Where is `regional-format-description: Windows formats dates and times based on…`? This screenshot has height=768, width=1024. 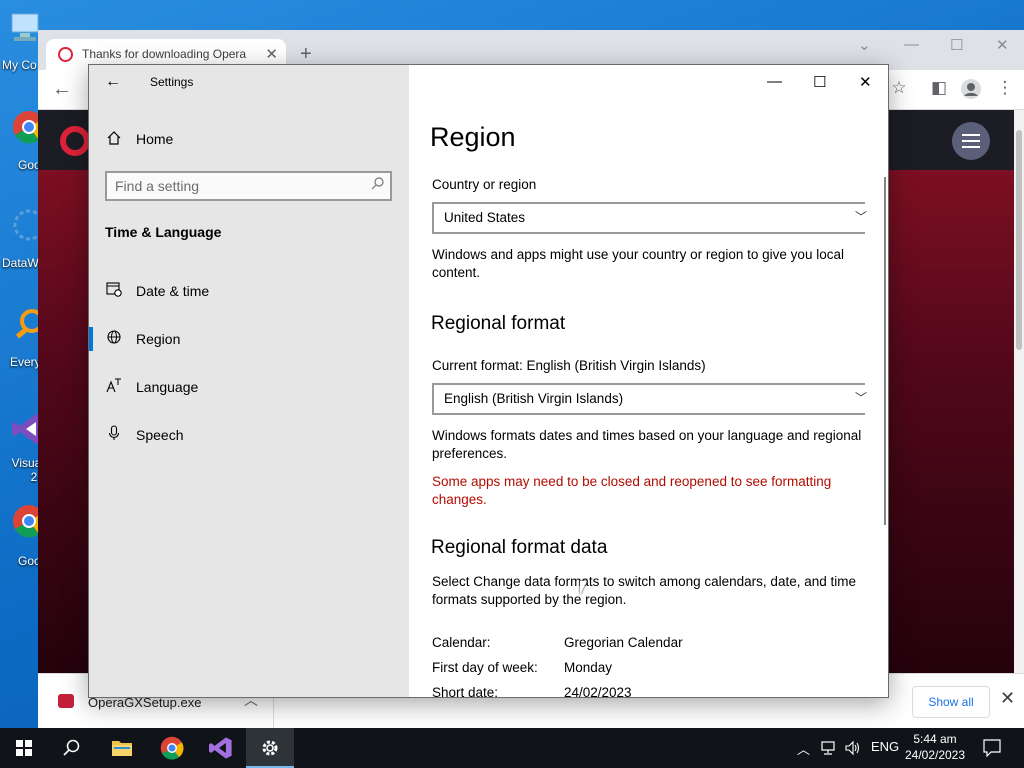 regional-format-description: Windows formats dates and times based on… is located at coordinates (647, 444).